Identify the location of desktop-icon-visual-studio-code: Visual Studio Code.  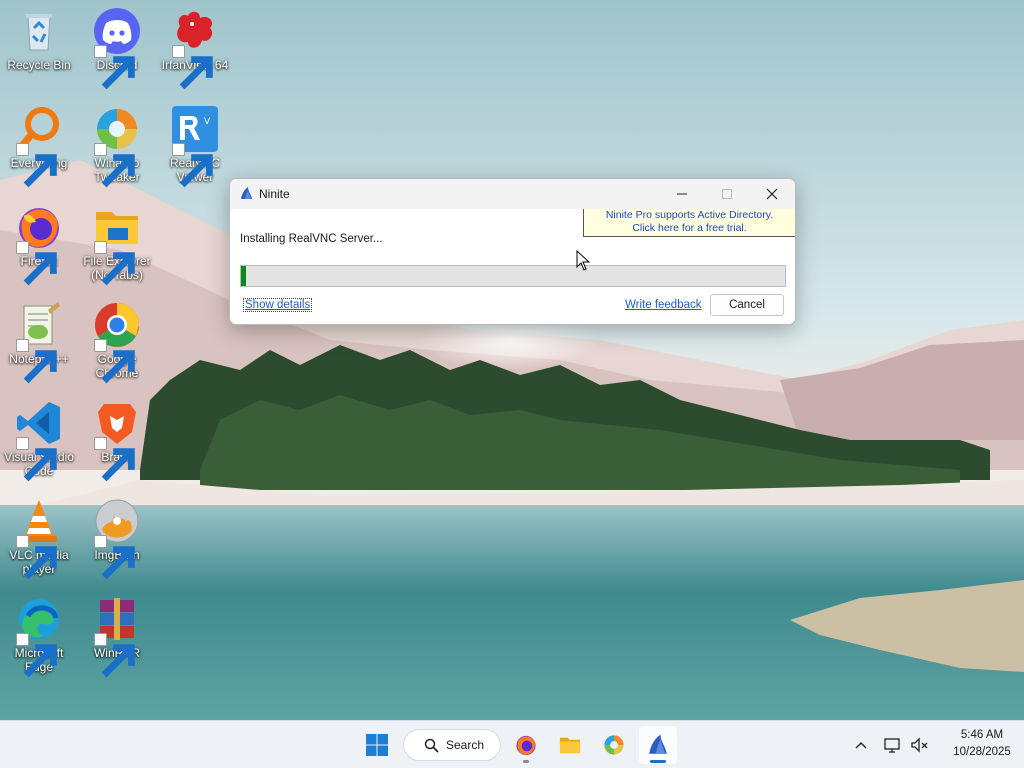
(39, 443).